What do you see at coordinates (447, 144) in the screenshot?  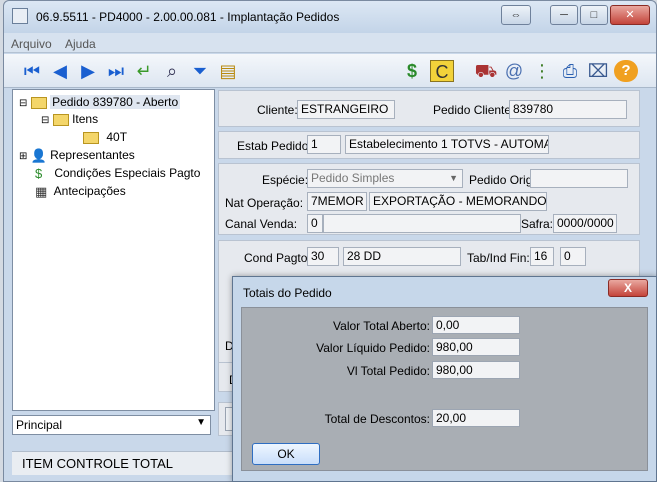 I see `estab-name-field: Estabelecimento 1 TOTVS - AUTOMAÇÃC` at bounding box center [447, 144].